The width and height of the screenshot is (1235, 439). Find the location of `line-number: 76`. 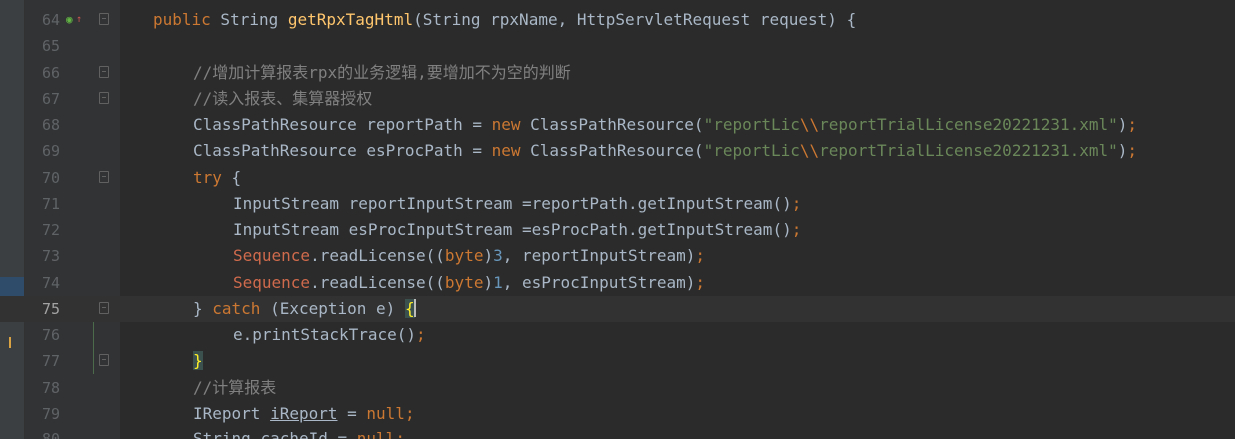

line-number: 76 is located at coordinates (50, 335).